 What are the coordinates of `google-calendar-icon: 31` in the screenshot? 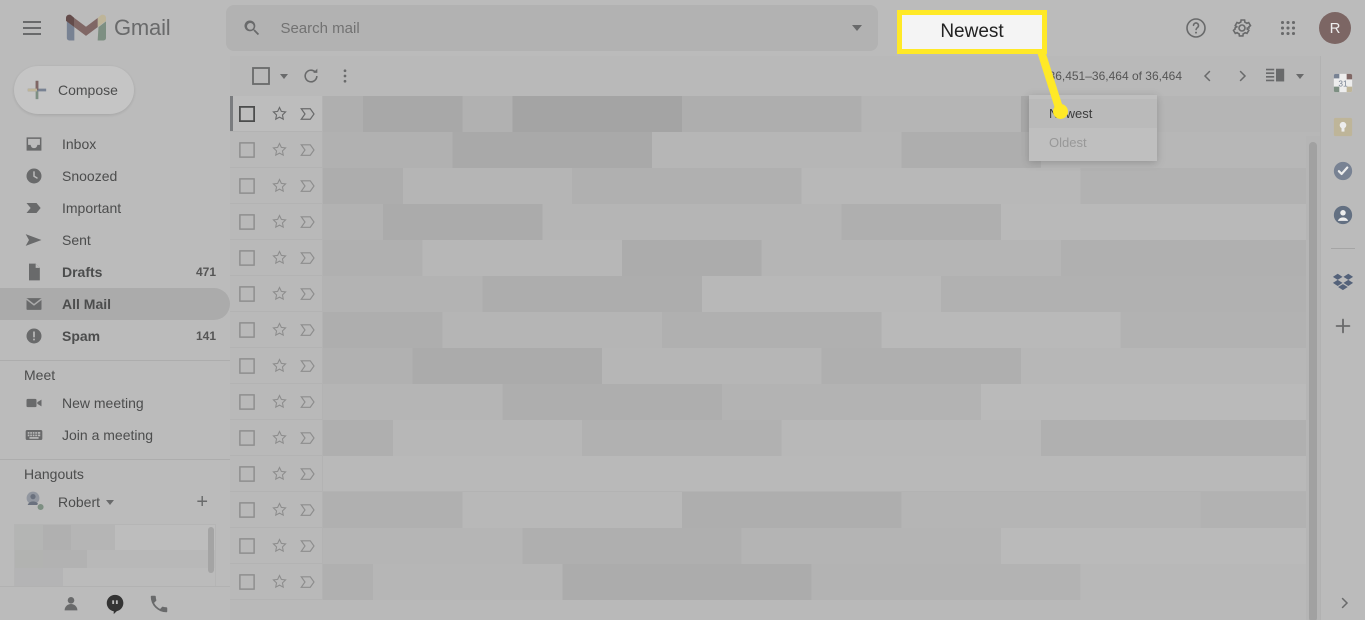 It's located at (1343, 83).